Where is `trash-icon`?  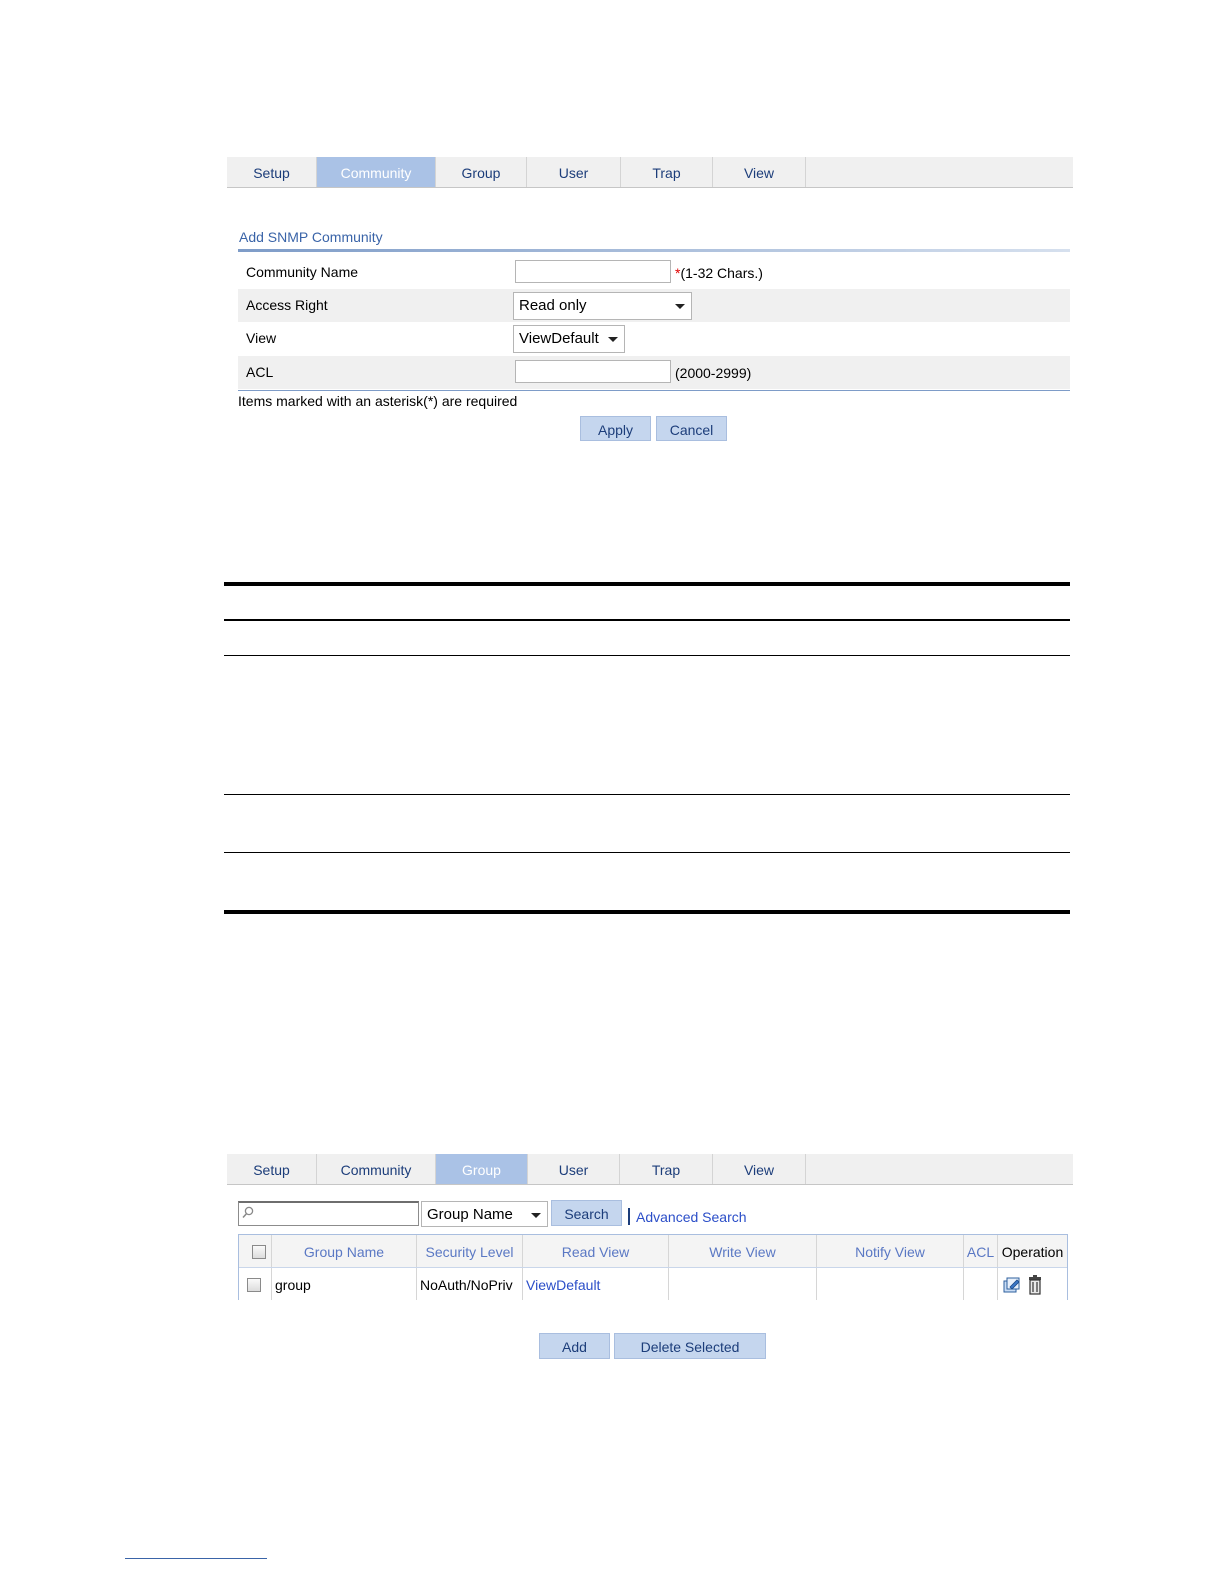
trash-icon is located at coordinates (1035, 1284).